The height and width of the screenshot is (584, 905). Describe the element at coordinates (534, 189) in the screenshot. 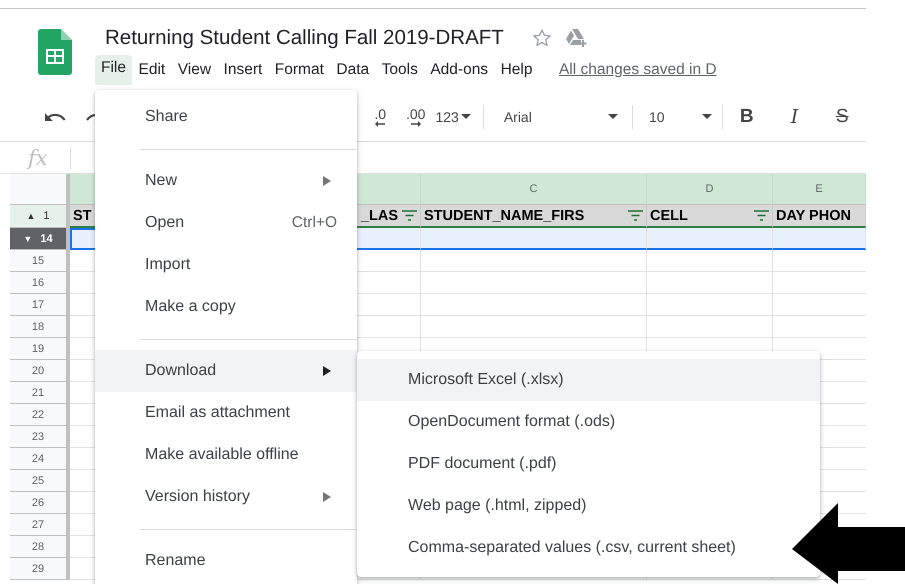

I see `column-header: C` at that location.